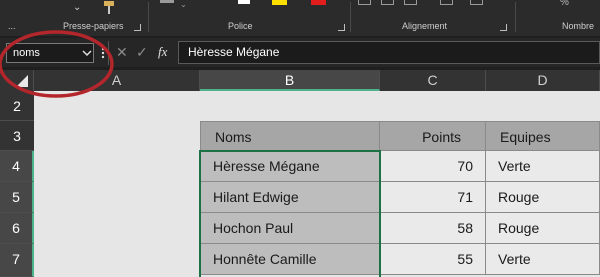 Image resolution: width=600 pixels, height=277 pixels. Describe the element at coordinates (410, 2) in the screenshot. I see `align-right-icon` at that location.